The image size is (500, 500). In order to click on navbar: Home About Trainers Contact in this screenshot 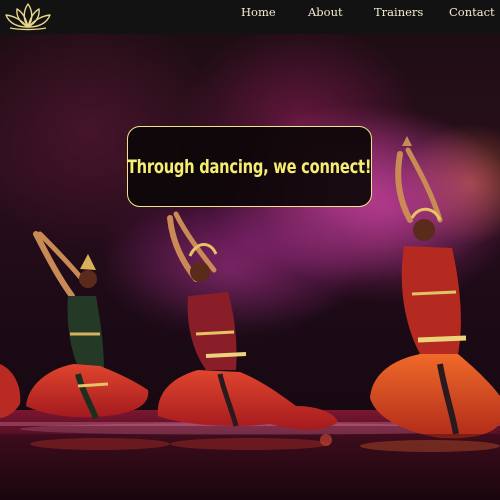, I will do `click(250, 17)`.